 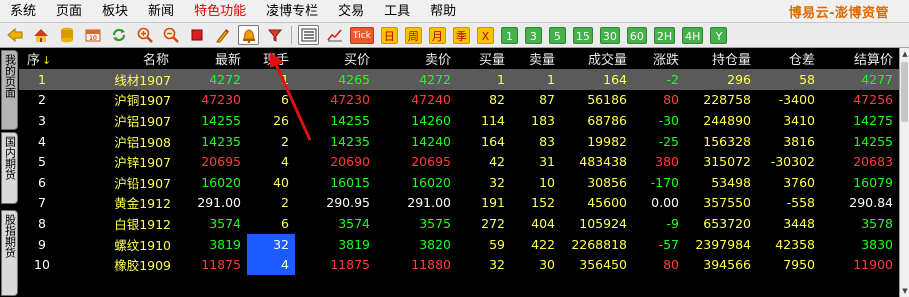 What do you see at coordinates (308, 35) in the screenshot?
I see `quote-list-icon` at bounding box center [308, 35].